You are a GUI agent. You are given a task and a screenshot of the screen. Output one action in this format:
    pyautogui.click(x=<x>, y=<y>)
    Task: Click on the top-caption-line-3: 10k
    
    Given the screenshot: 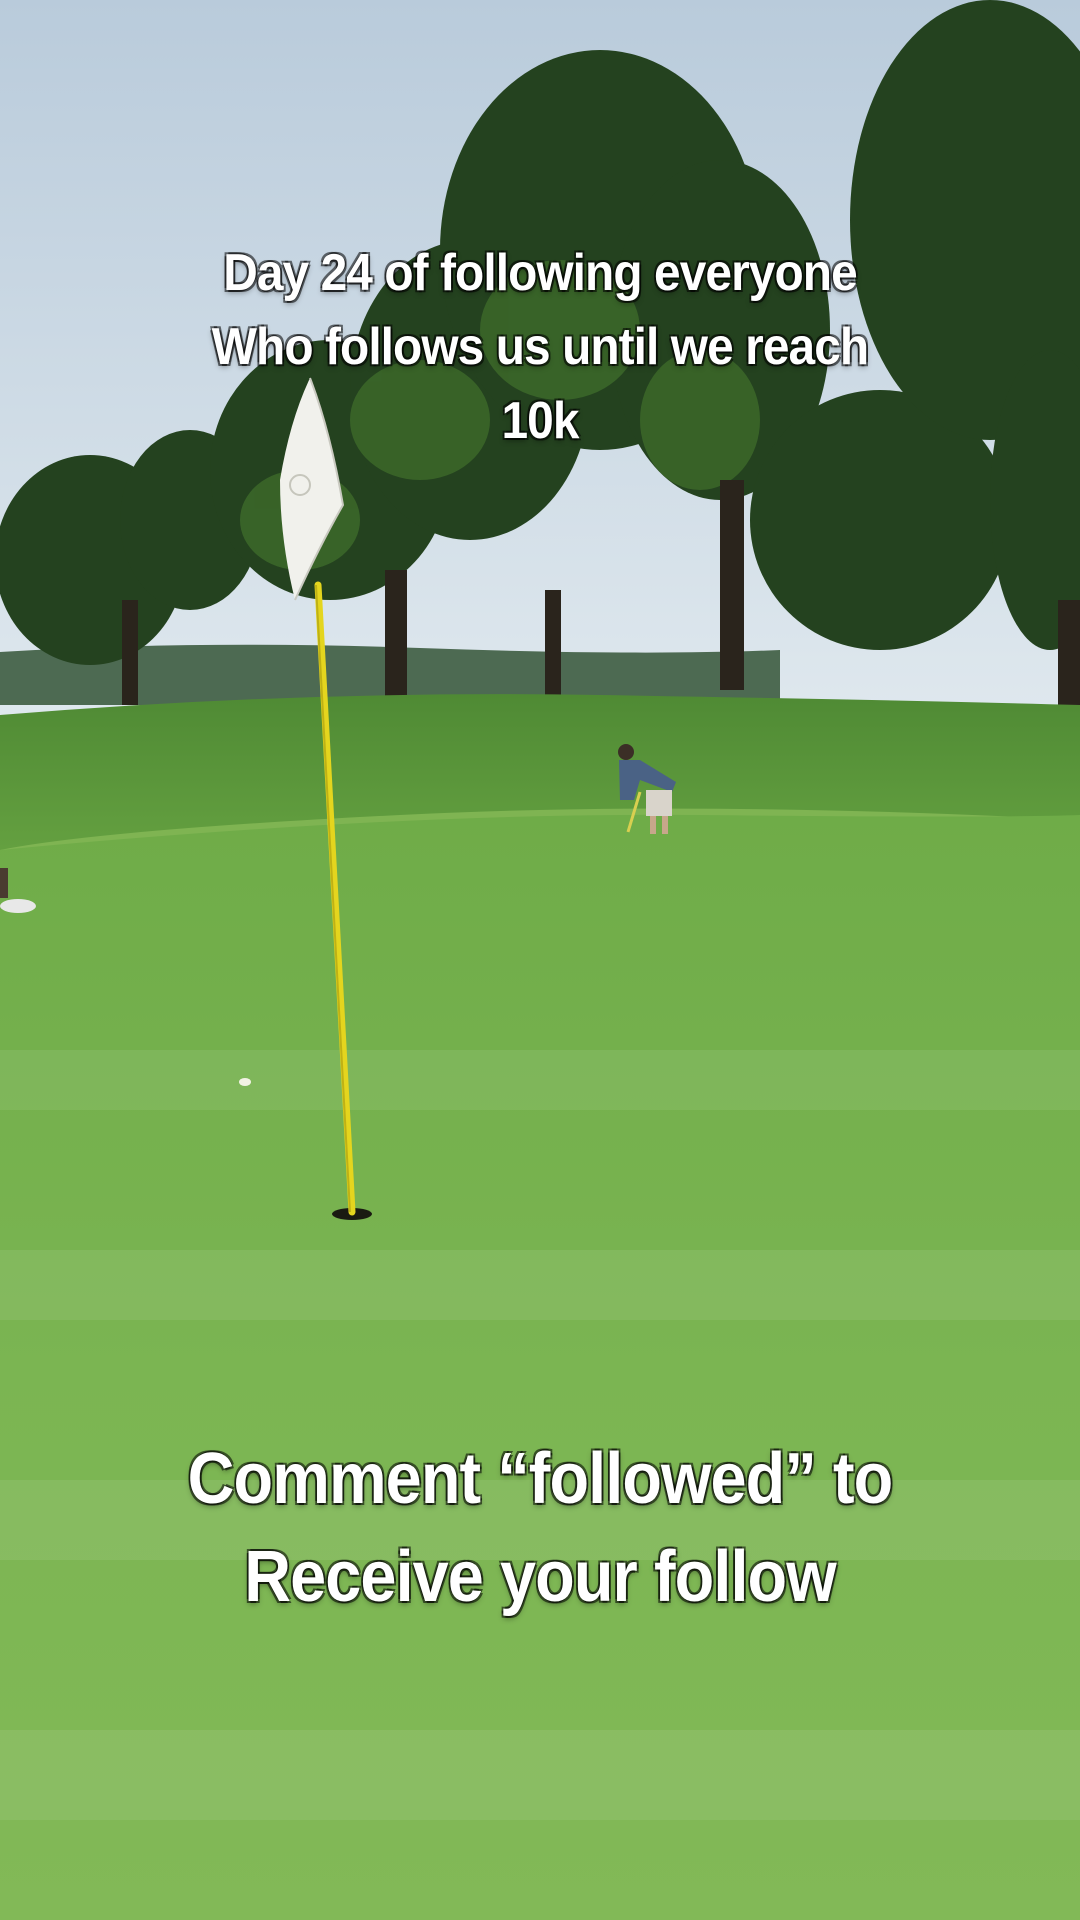 What is the action you would take?
    pyautogui.click(x=540, y=421)
    